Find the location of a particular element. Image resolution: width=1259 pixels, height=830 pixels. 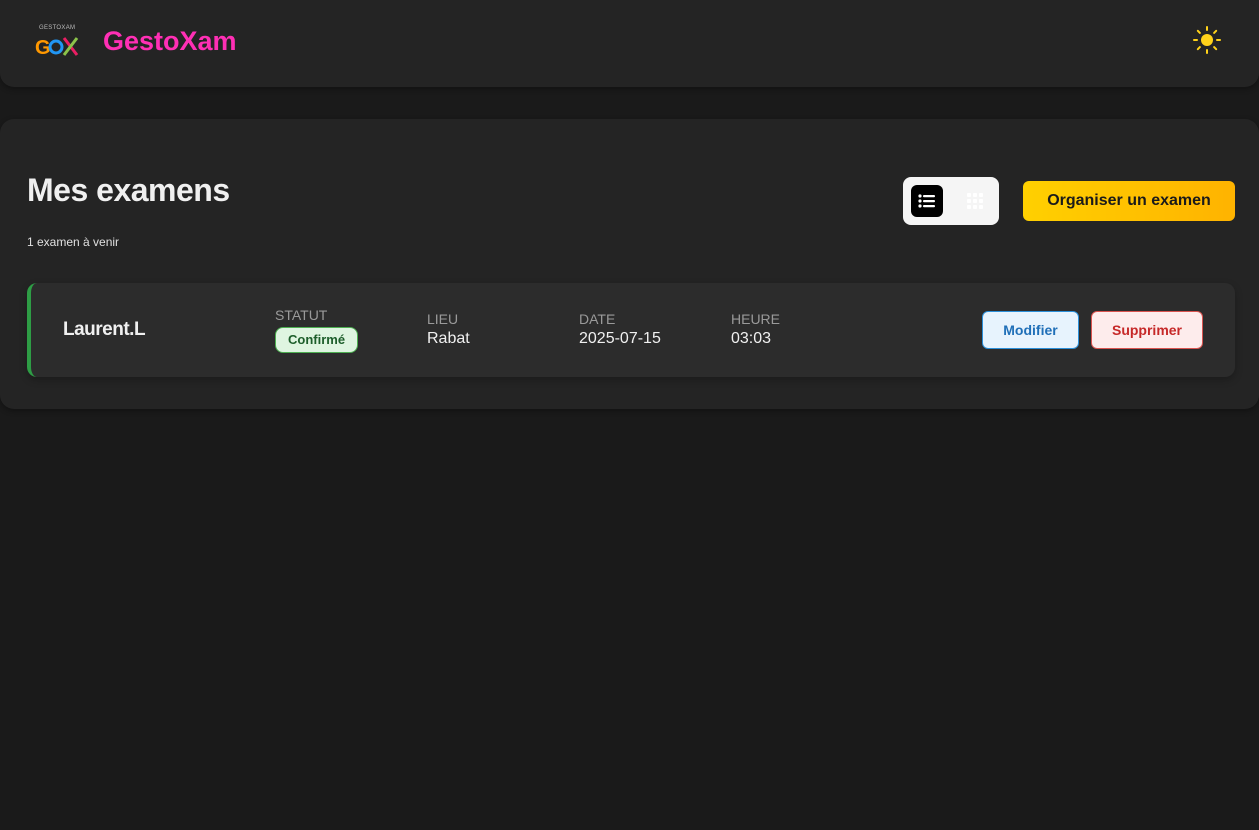

theme-toggle-button is located at coordinates (1207, 40).